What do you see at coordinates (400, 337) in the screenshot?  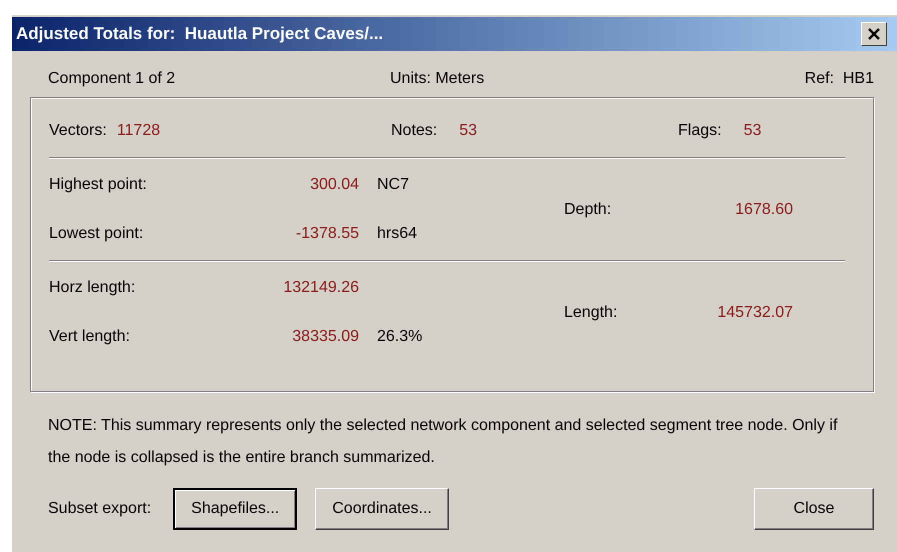 I see `percent-label: 26.3%` at bounding box center [400, 337].